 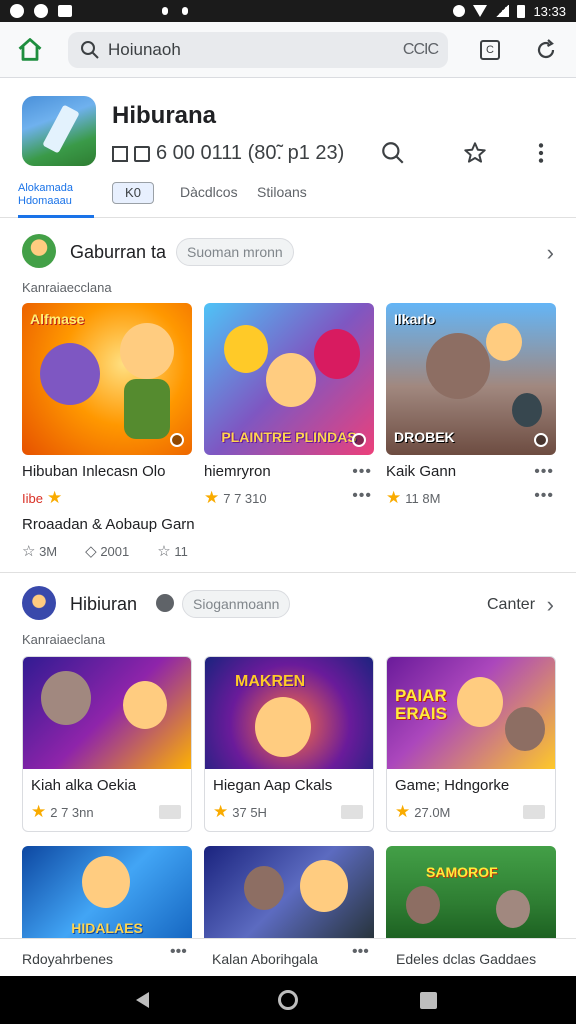 What do you see at coordinates (235, 252) in the screenshot?
I see `section-chip: Suoman mronn` at bounding box center [235, 252].